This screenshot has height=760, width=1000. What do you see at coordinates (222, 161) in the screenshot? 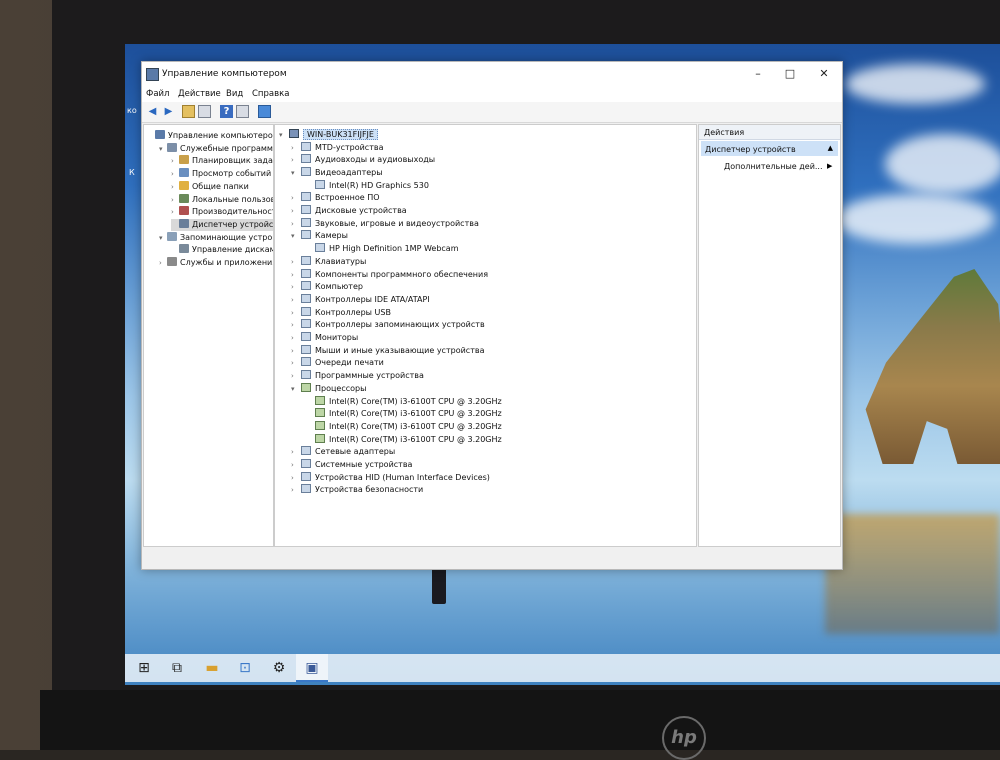
I see `tree-item: › Планировщик заданий` at bounding box center [222, 161].